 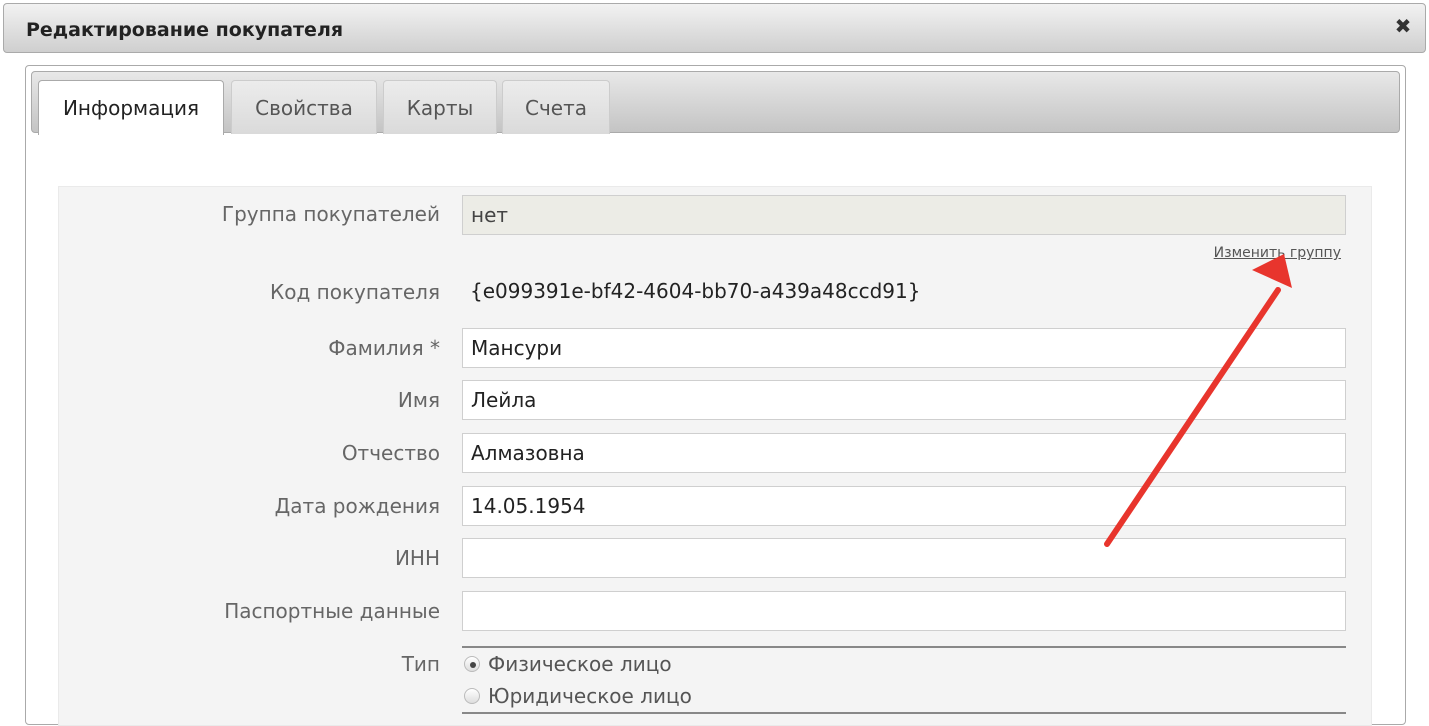 I want to click on last-name-label: Фамилия *, so click(x=384, y=348).